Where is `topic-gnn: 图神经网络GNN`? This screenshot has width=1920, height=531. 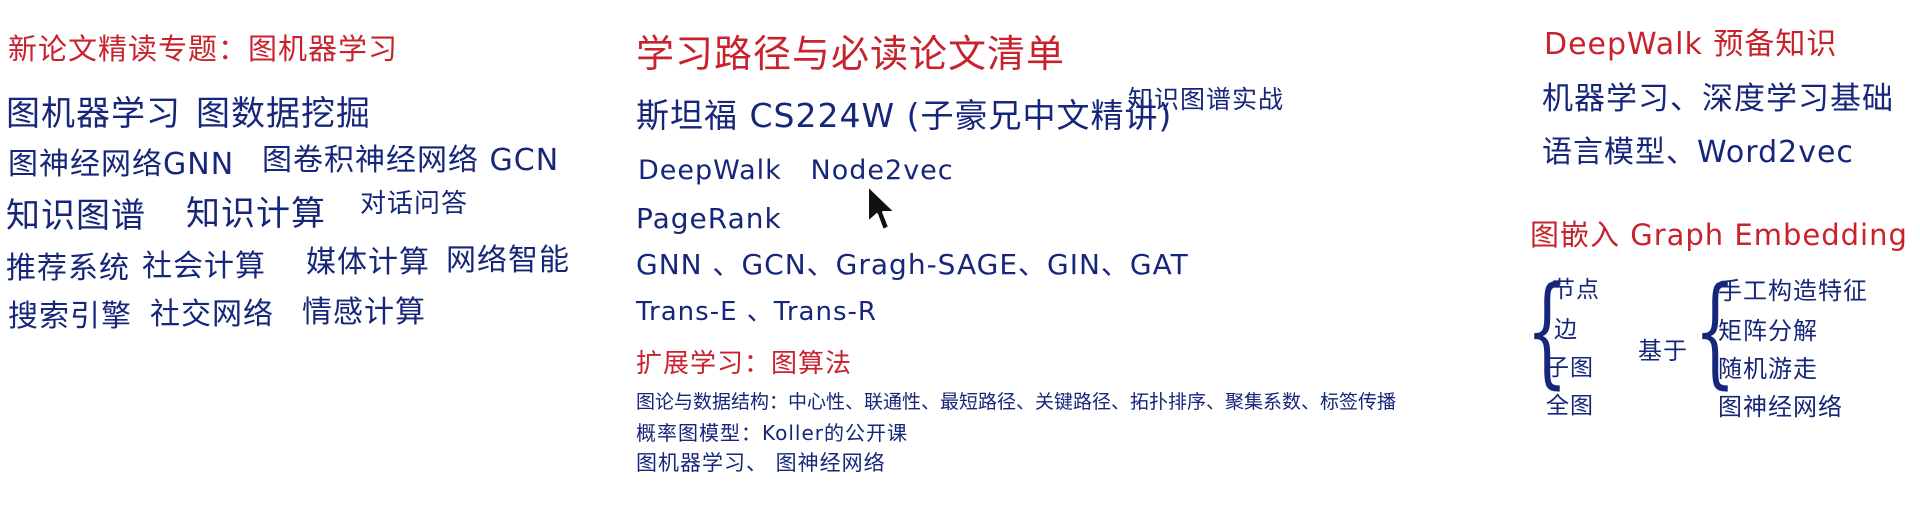
topic-gnn: 图神经网络GNN is located at coordinates (121, 164).